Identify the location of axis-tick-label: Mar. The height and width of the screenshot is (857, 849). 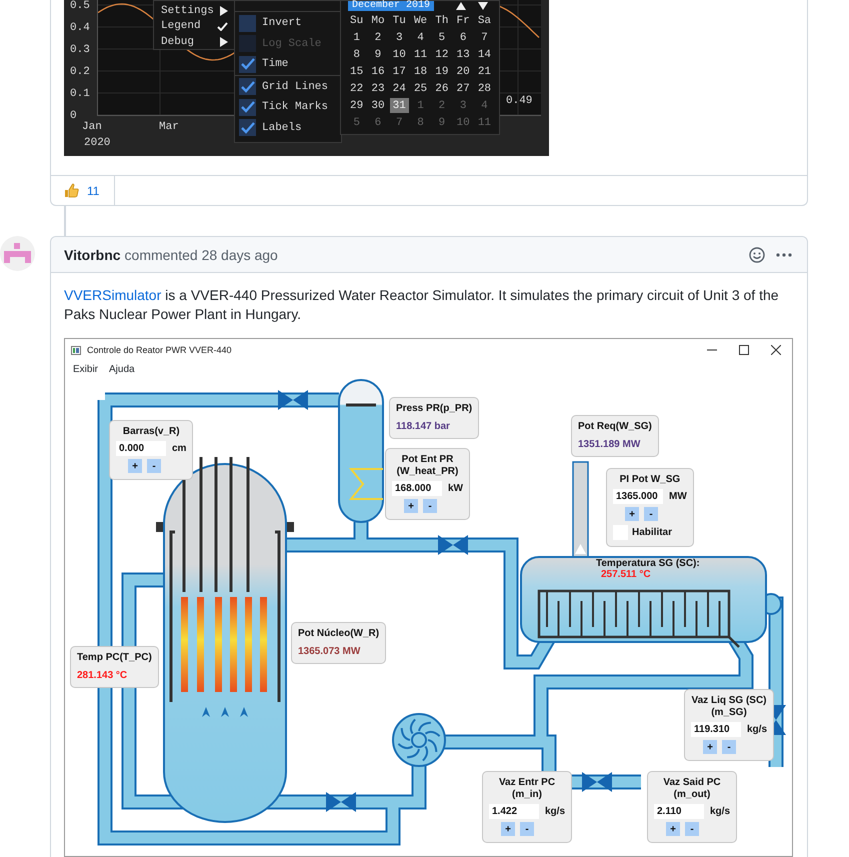
(169, 127).